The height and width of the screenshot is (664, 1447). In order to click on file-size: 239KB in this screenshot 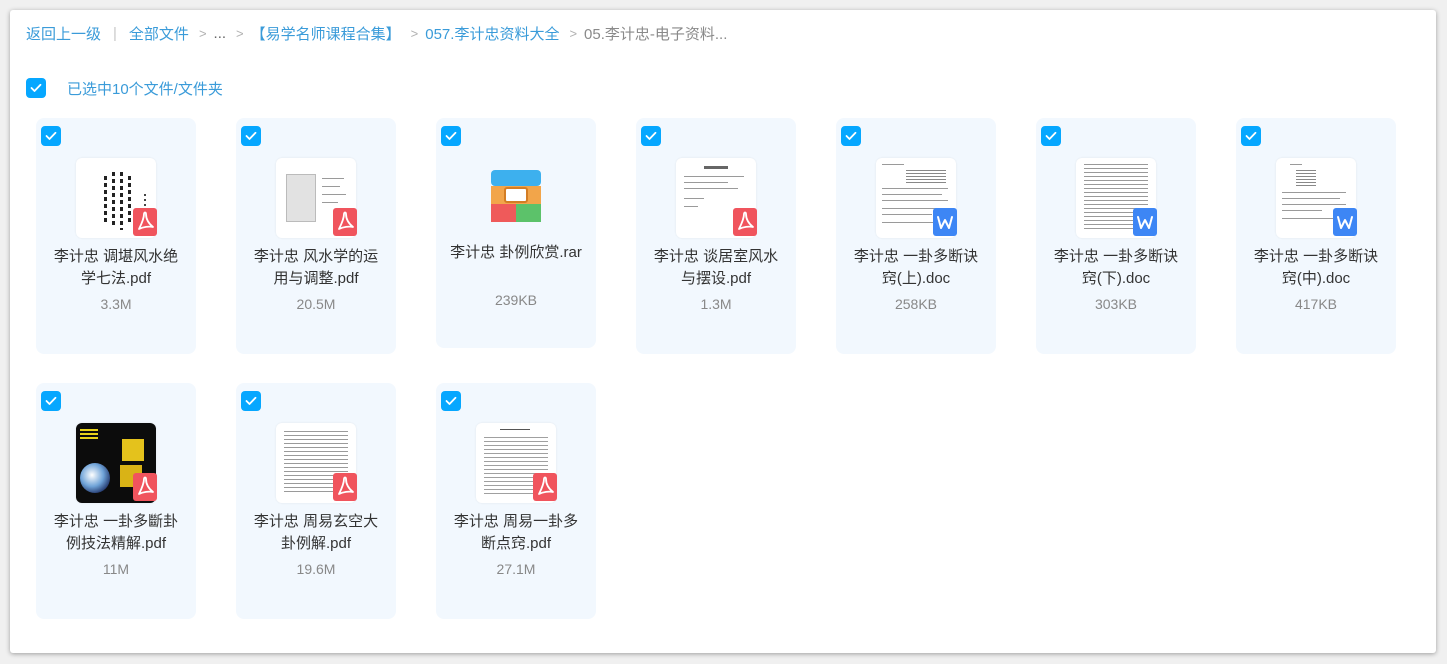, I will do `click(516, 300)`.